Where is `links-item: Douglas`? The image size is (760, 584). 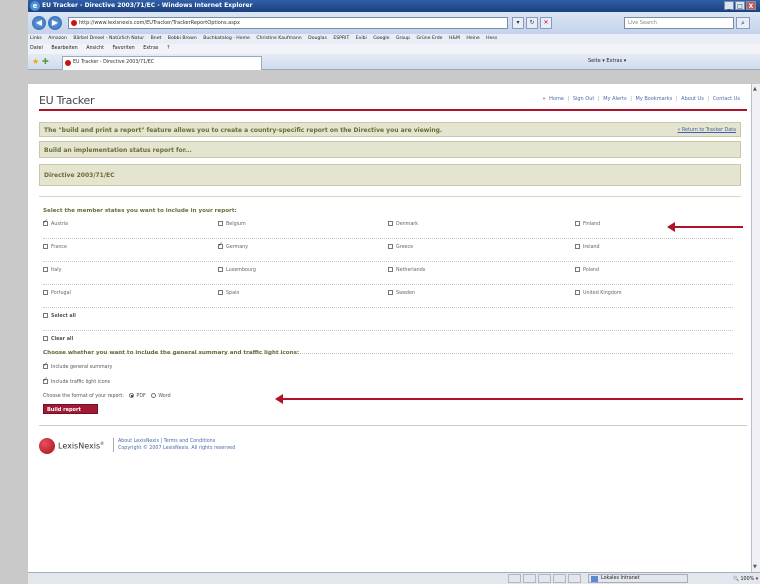
links-item: Douglas is located at coordinates (317, 38).